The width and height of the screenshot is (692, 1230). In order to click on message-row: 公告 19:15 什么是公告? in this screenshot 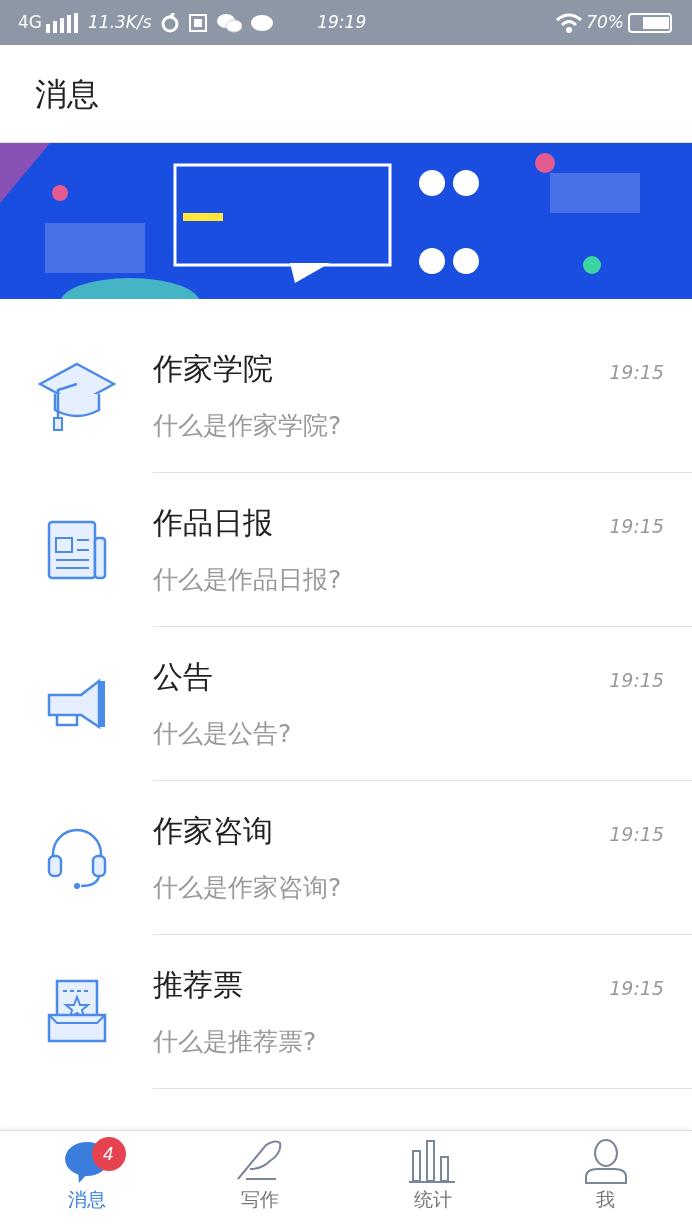, I will do `click(346, 704)`.